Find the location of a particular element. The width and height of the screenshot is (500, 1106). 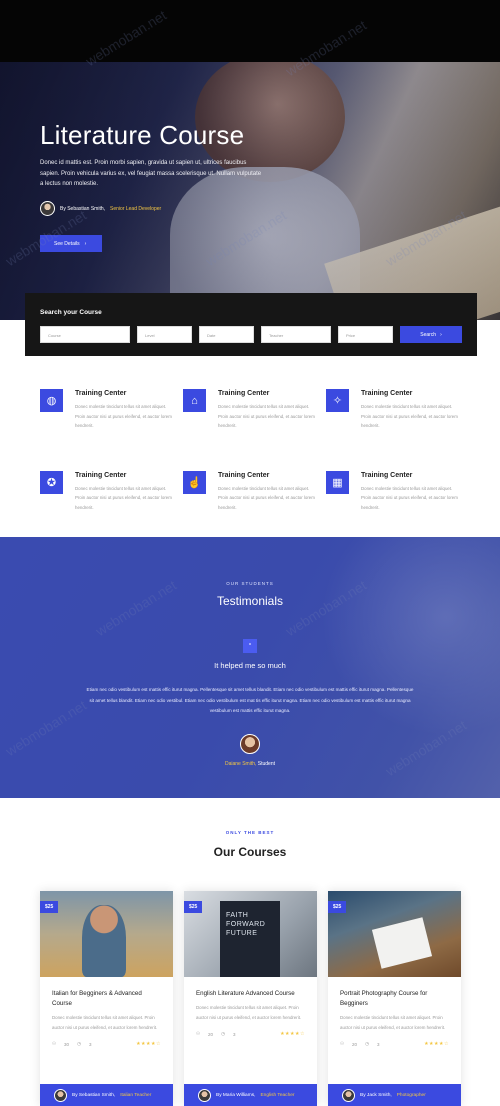

student-name: Daiane Smith, is located at coordinates (240, 764).